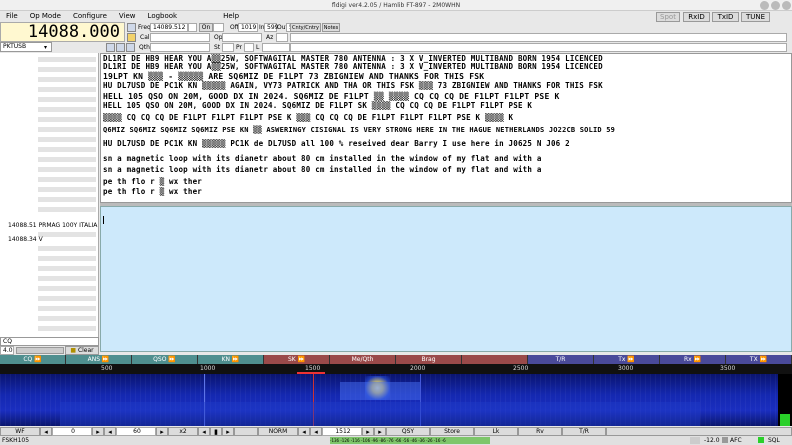  I want to click on carrier-up-button: ▸, so click(380, 431).